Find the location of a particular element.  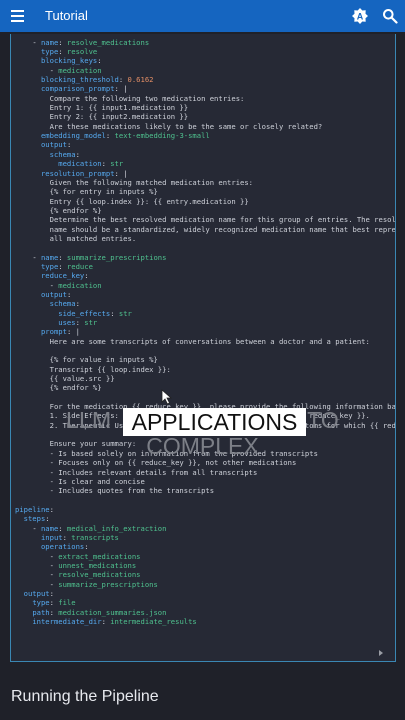

code-line: blocking_threshold: 0.6162 is located at coordinates (97, 80).